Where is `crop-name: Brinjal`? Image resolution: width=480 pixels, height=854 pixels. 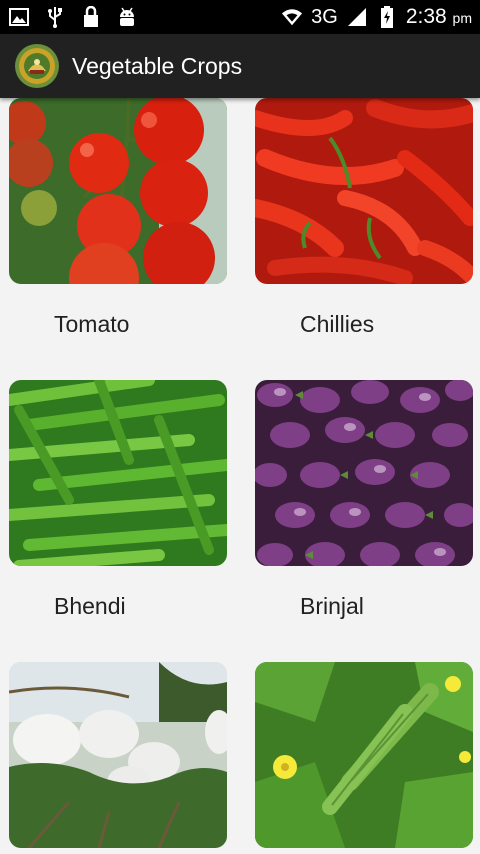
crop-name: Brinjal is located at coordinates (332, 606).